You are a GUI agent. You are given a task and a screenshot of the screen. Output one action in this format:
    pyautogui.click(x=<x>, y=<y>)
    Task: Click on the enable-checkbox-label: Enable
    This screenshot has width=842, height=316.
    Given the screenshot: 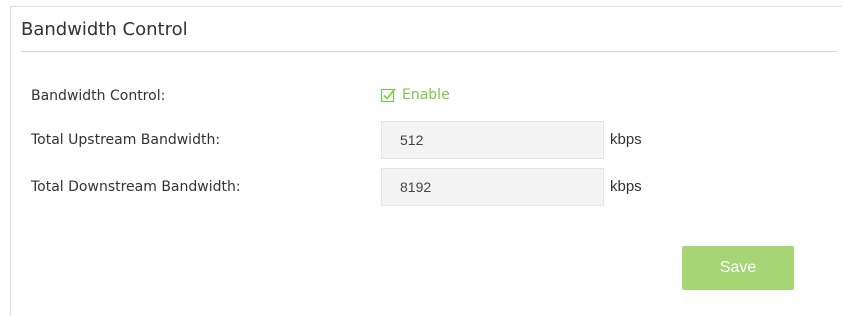 What is the action you would take?
    pyautogui.click(x=426, y=95)
    